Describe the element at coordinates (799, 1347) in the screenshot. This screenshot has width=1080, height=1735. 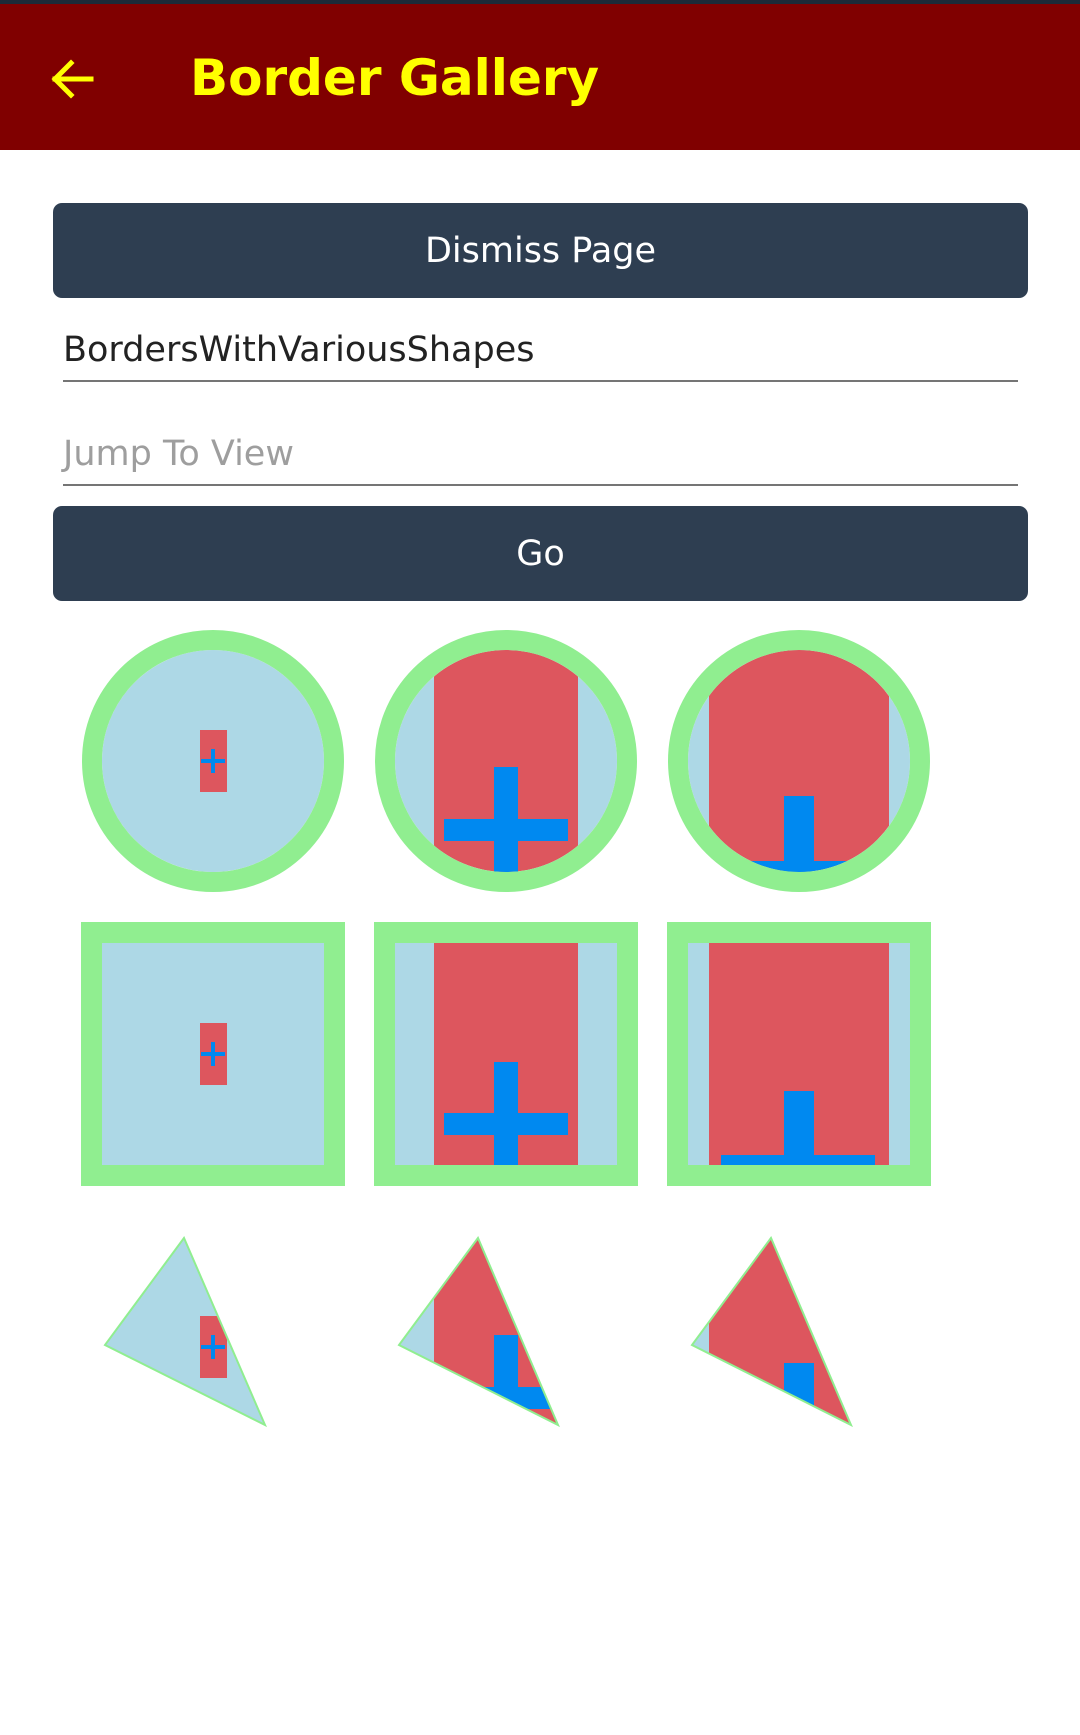
I see `triangle-border-bottom-plus` at that location.